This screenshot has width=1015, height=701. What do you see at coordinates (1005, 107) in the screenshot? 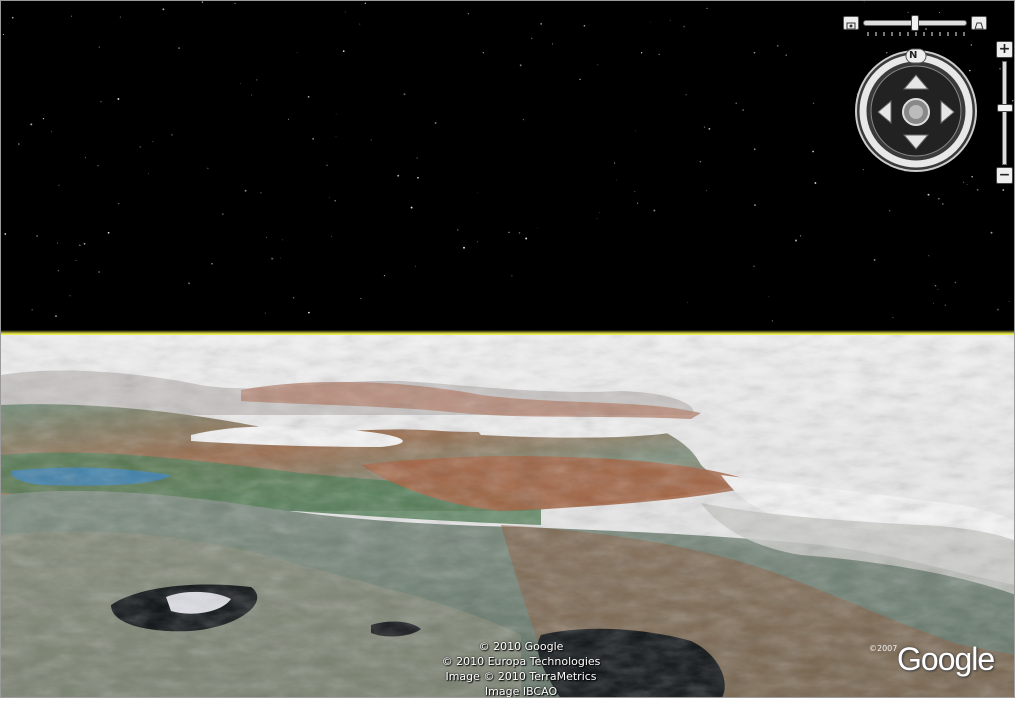
I see `zoom-slider-thumb` at bounding box center [1005, 107].